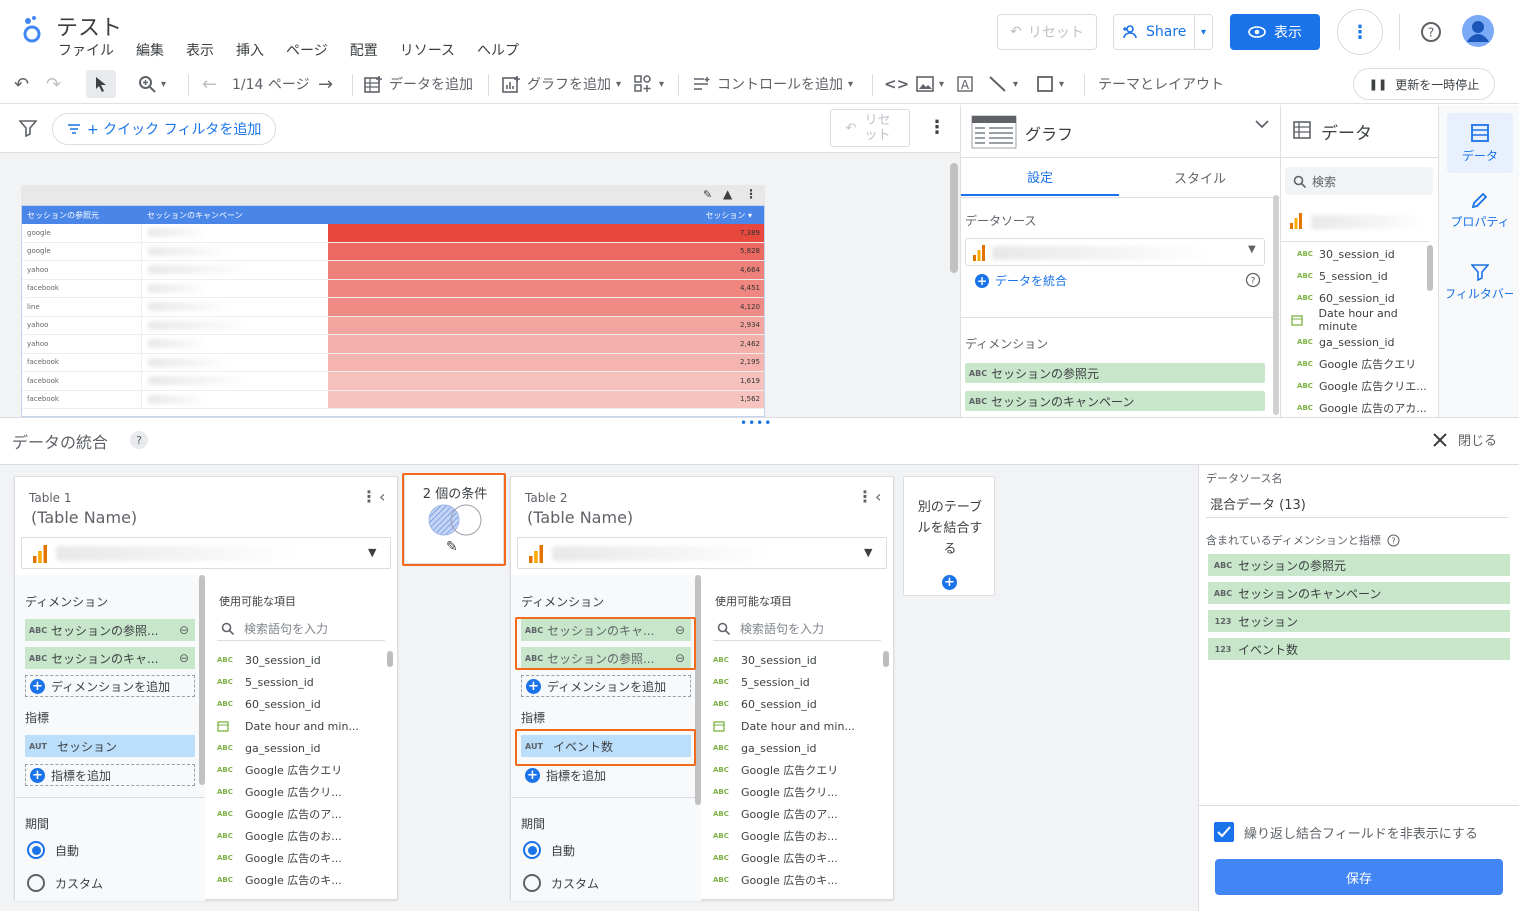 This screenshot has width=1519, height=911. Describe the element at coordinates (498, 50) in the screenshot. I see `menu-help: ヘルプ` at that location.